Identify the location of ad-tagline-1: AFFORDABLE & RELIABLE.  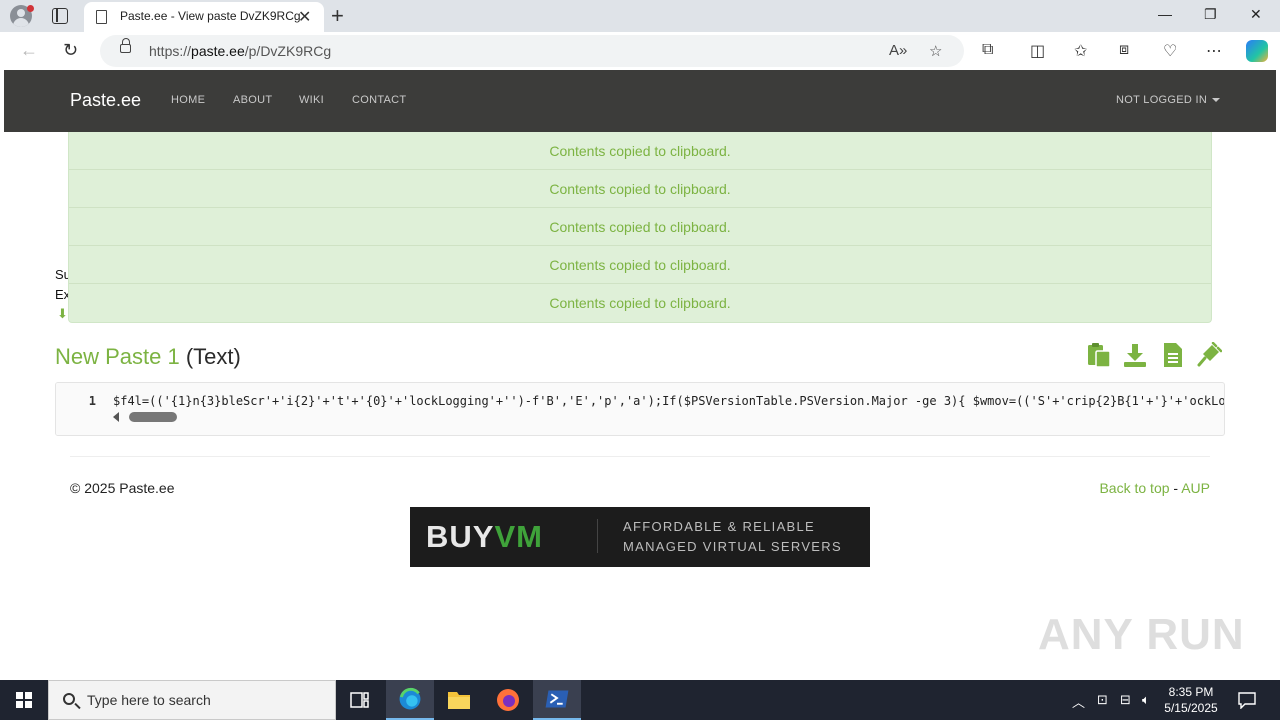
(719, 526).